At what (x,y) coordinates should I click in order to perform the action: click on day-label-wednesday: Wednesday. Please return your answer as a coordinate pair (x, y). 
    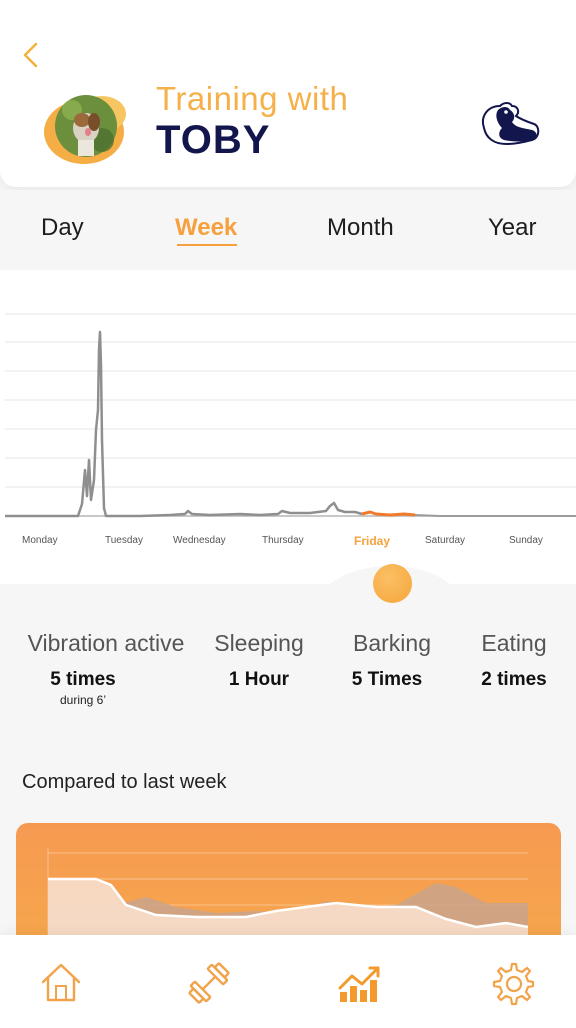
    Looking at the image, I should click on (199, 540).